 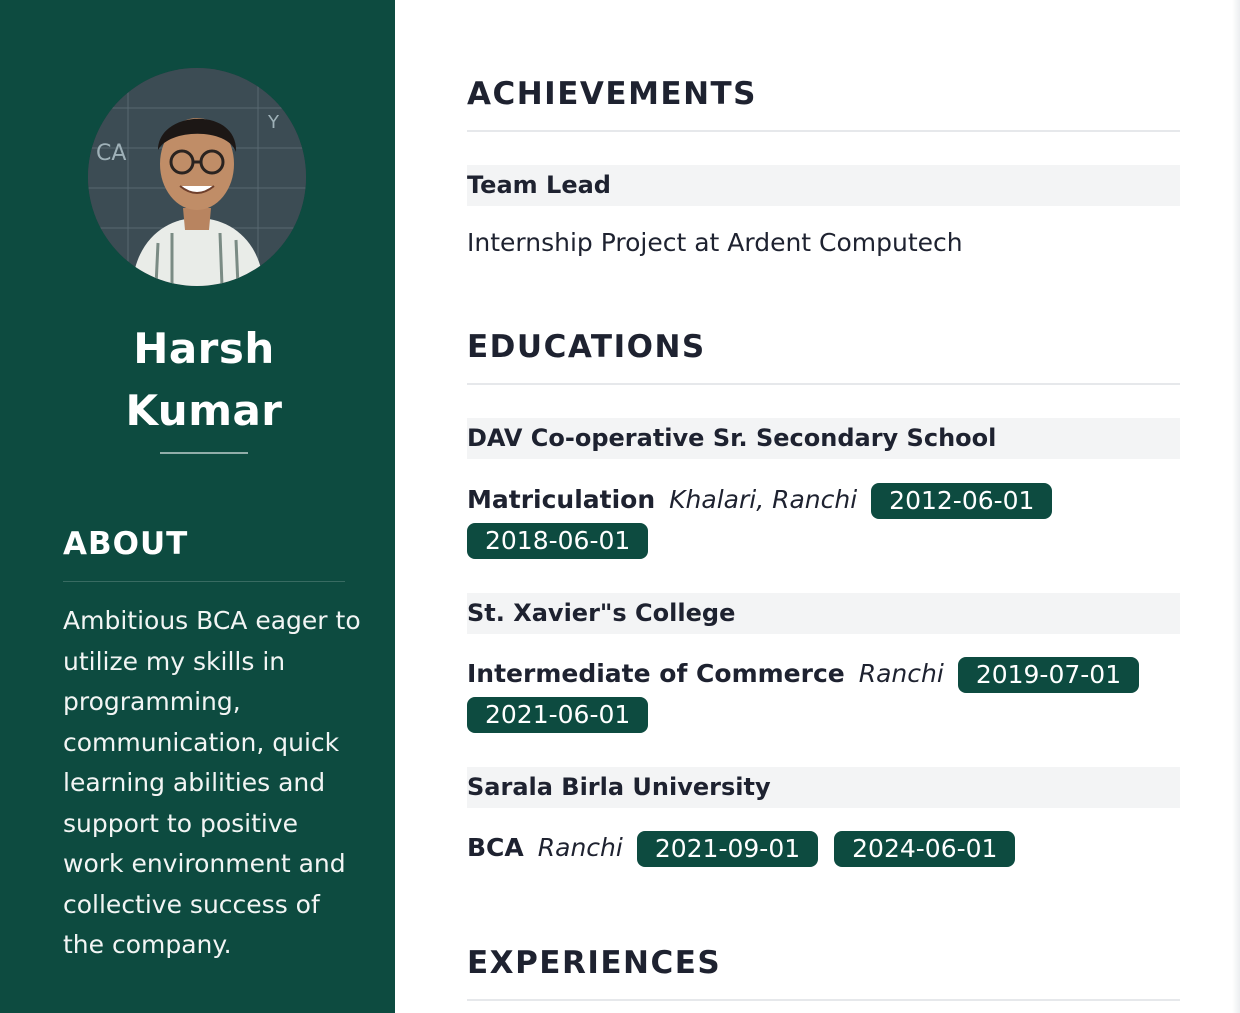 I want to click on educations-title: EDUCATIONS, so click(x=586, y=347).